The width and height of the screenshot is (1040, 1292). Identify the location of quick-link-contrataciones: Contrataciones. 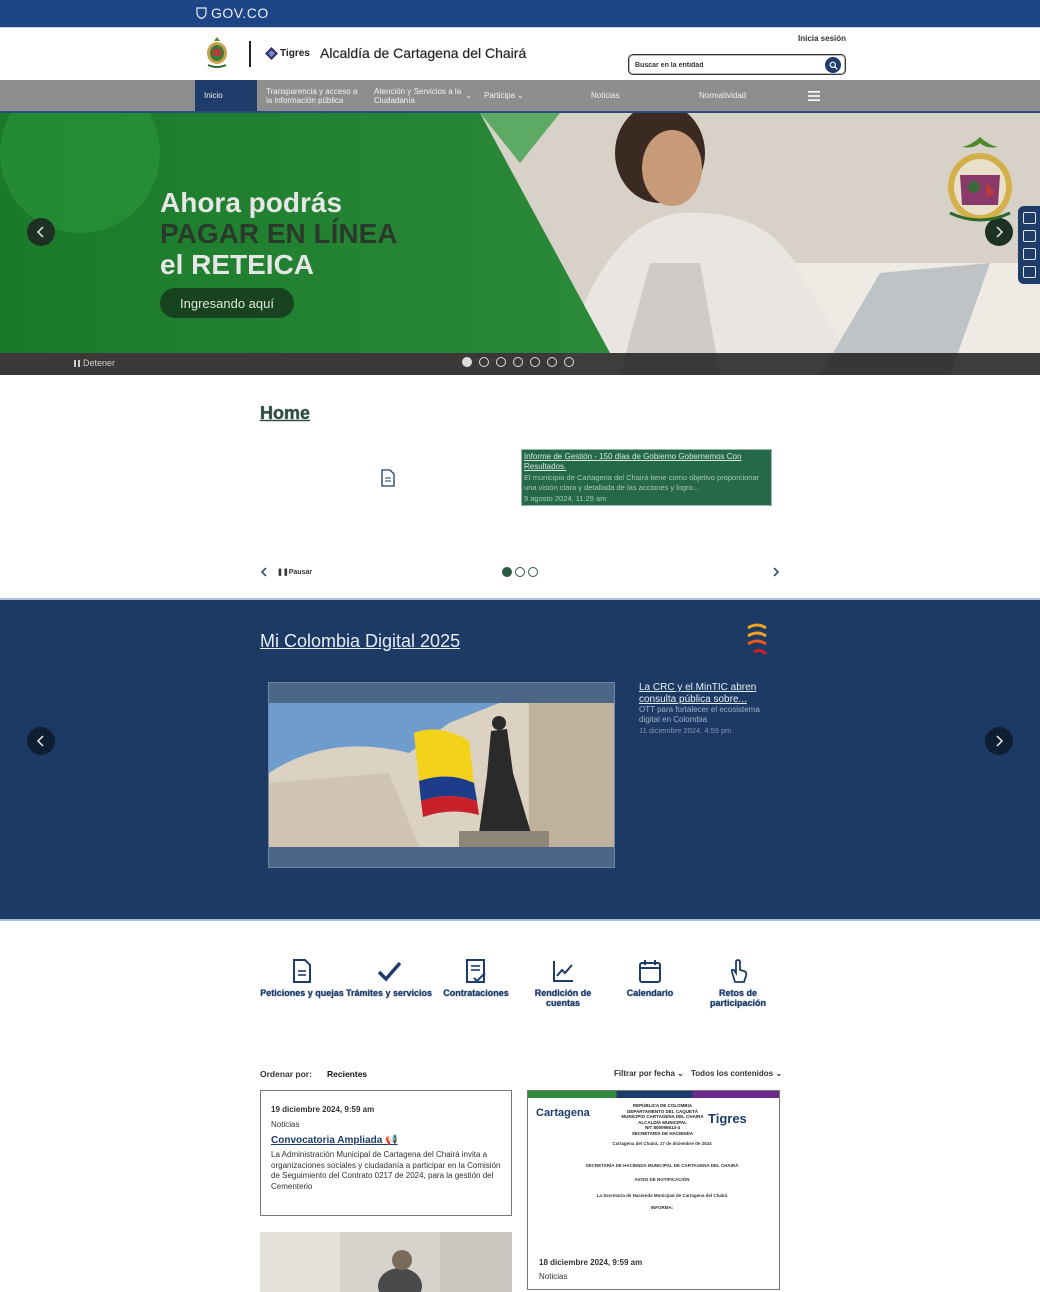
(476, 978).